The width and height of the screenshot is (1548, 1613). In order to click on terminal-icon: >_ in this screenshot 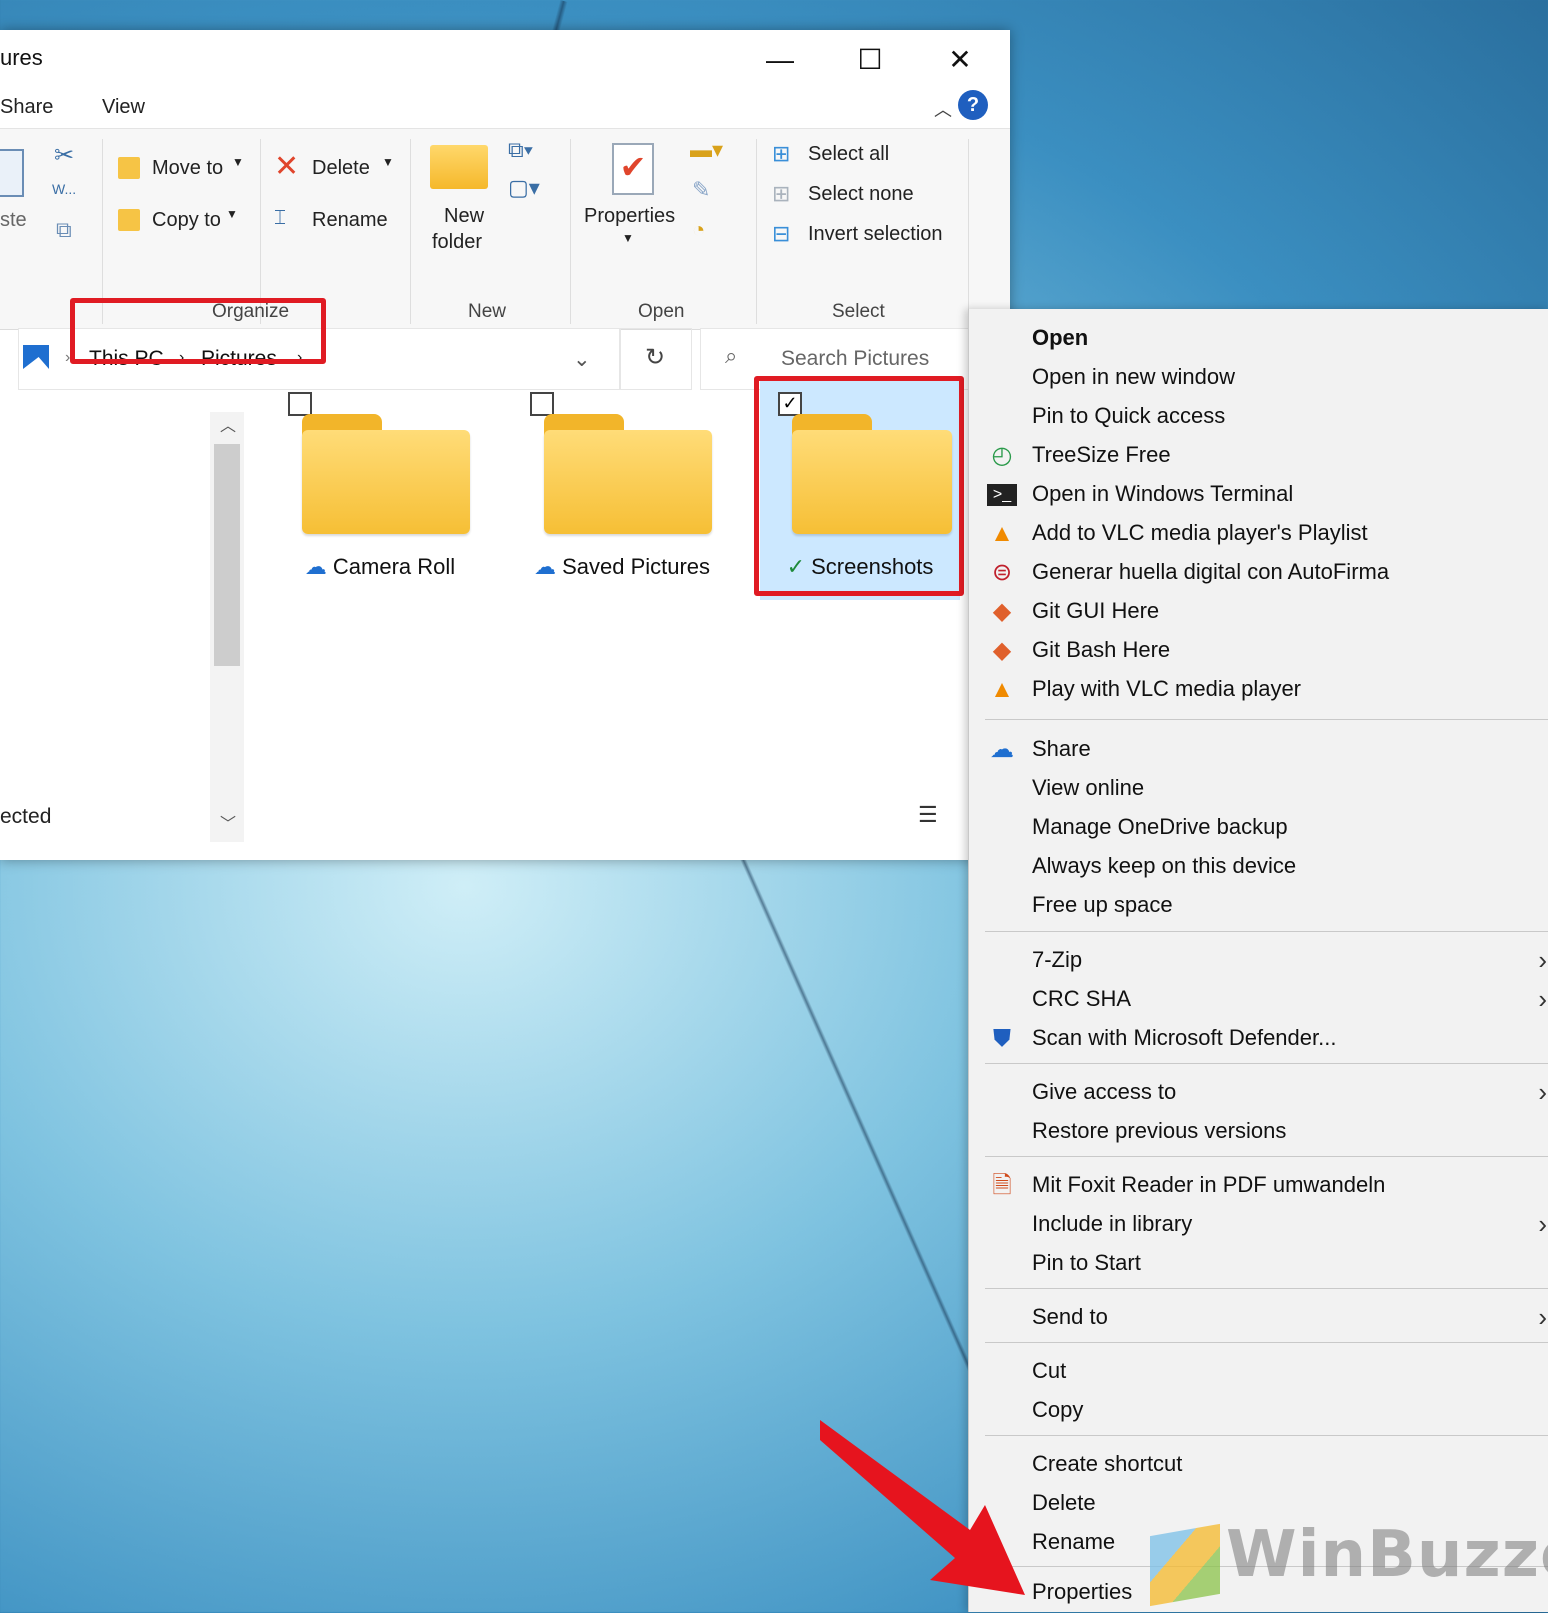, I will do `click(1002, 495)`.